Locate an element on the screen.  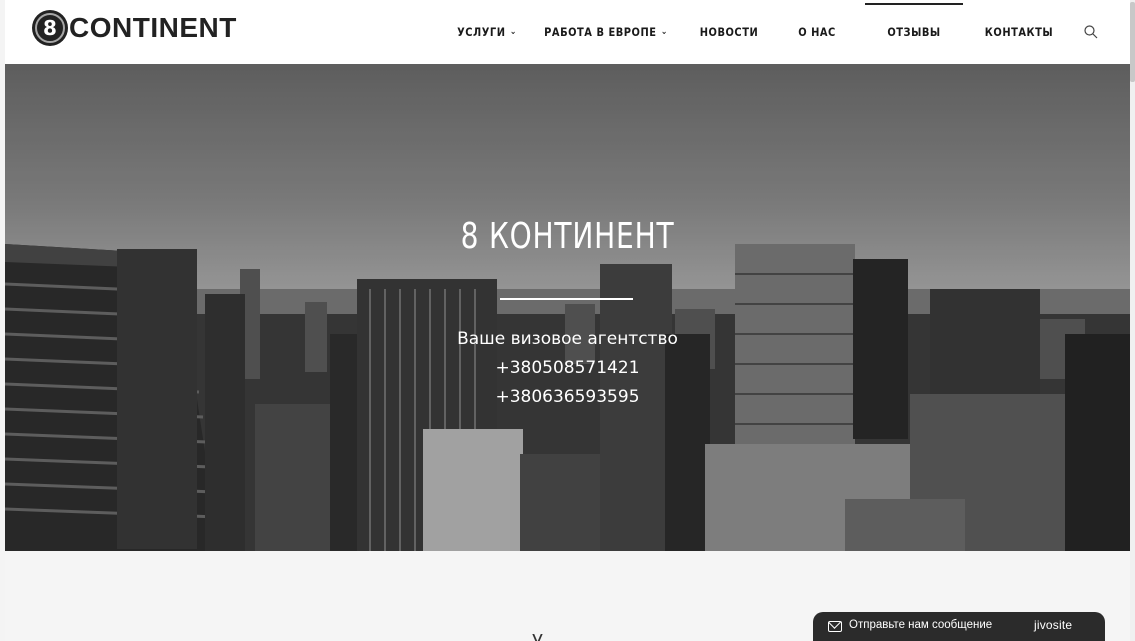
nav-item-otzyvy: ОТЗЫВЫ is located at coordinates (914, 32).